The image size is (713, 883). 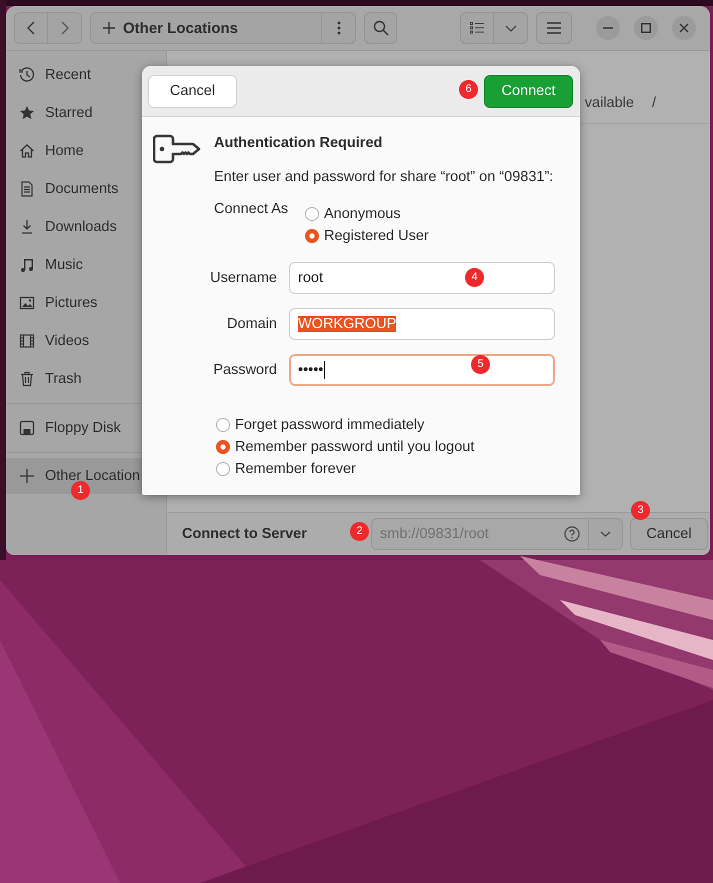 I want to click on radio-option: Forget password immediately, so click(x=398, y=425).